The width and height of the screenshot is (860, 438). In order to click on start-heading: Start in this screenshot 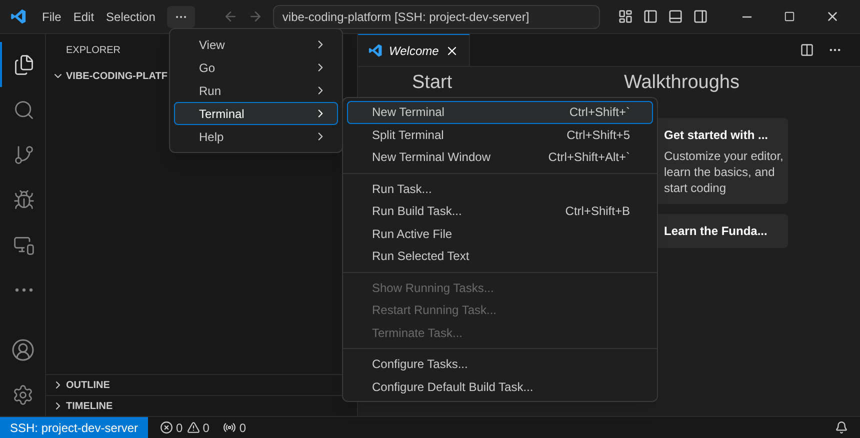, I will do `click(433, 83)`.